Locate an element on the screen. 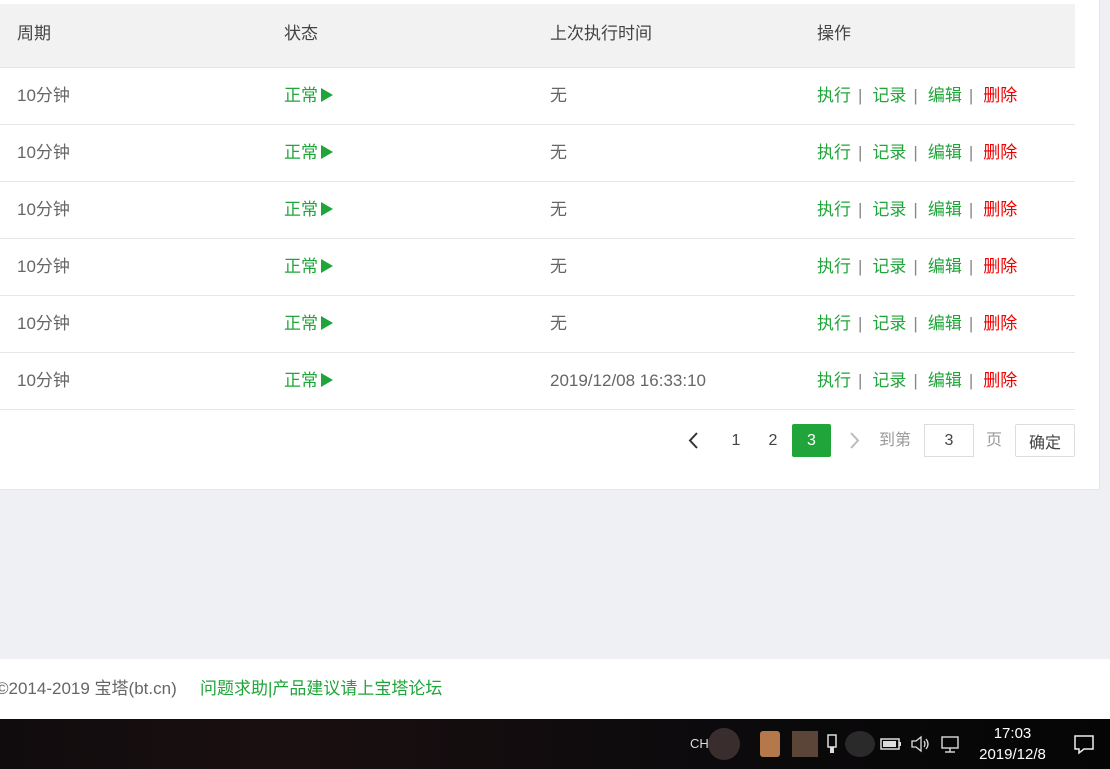 The image size is (1110, 769). page-2-button: 2 is located at coordinates (773, 440).